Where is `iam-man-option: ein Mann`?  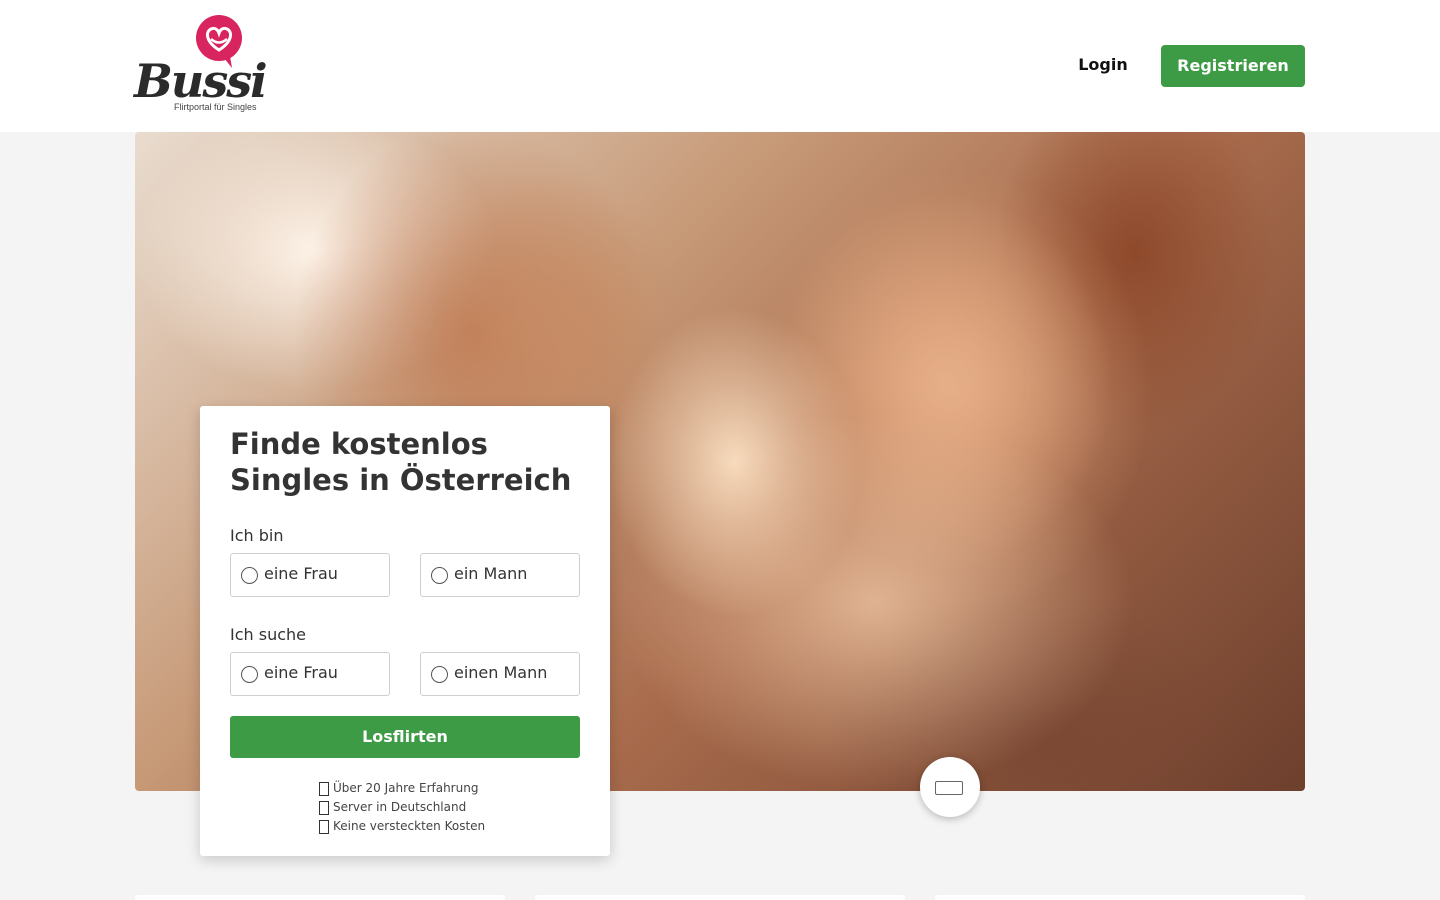 iam-man-option: ein Mann is located at coordinates (500, 575).